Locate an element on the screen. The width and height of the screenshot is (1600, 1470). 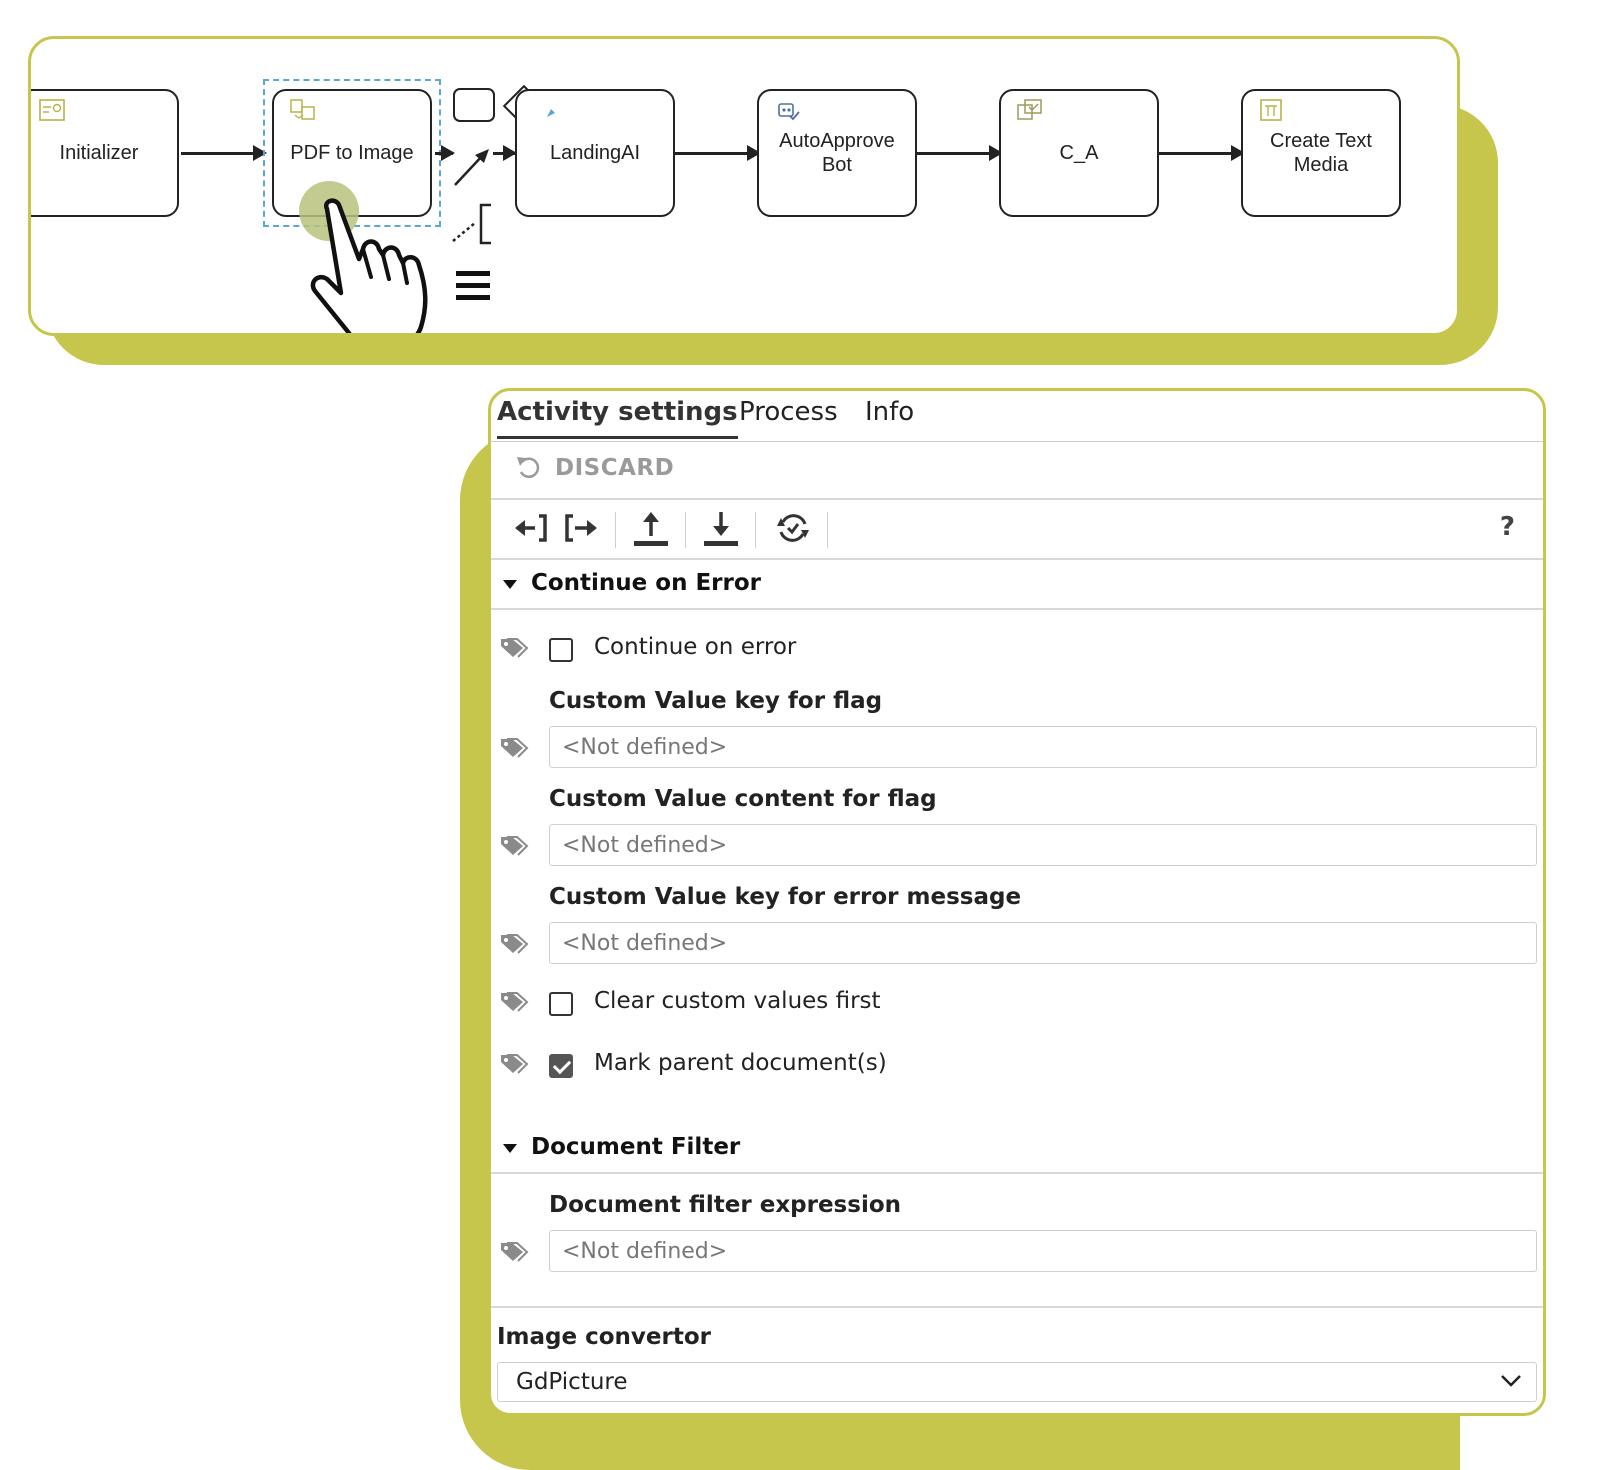
workflow-node-landingai: LandingAI is located at coordinates (595, 153).